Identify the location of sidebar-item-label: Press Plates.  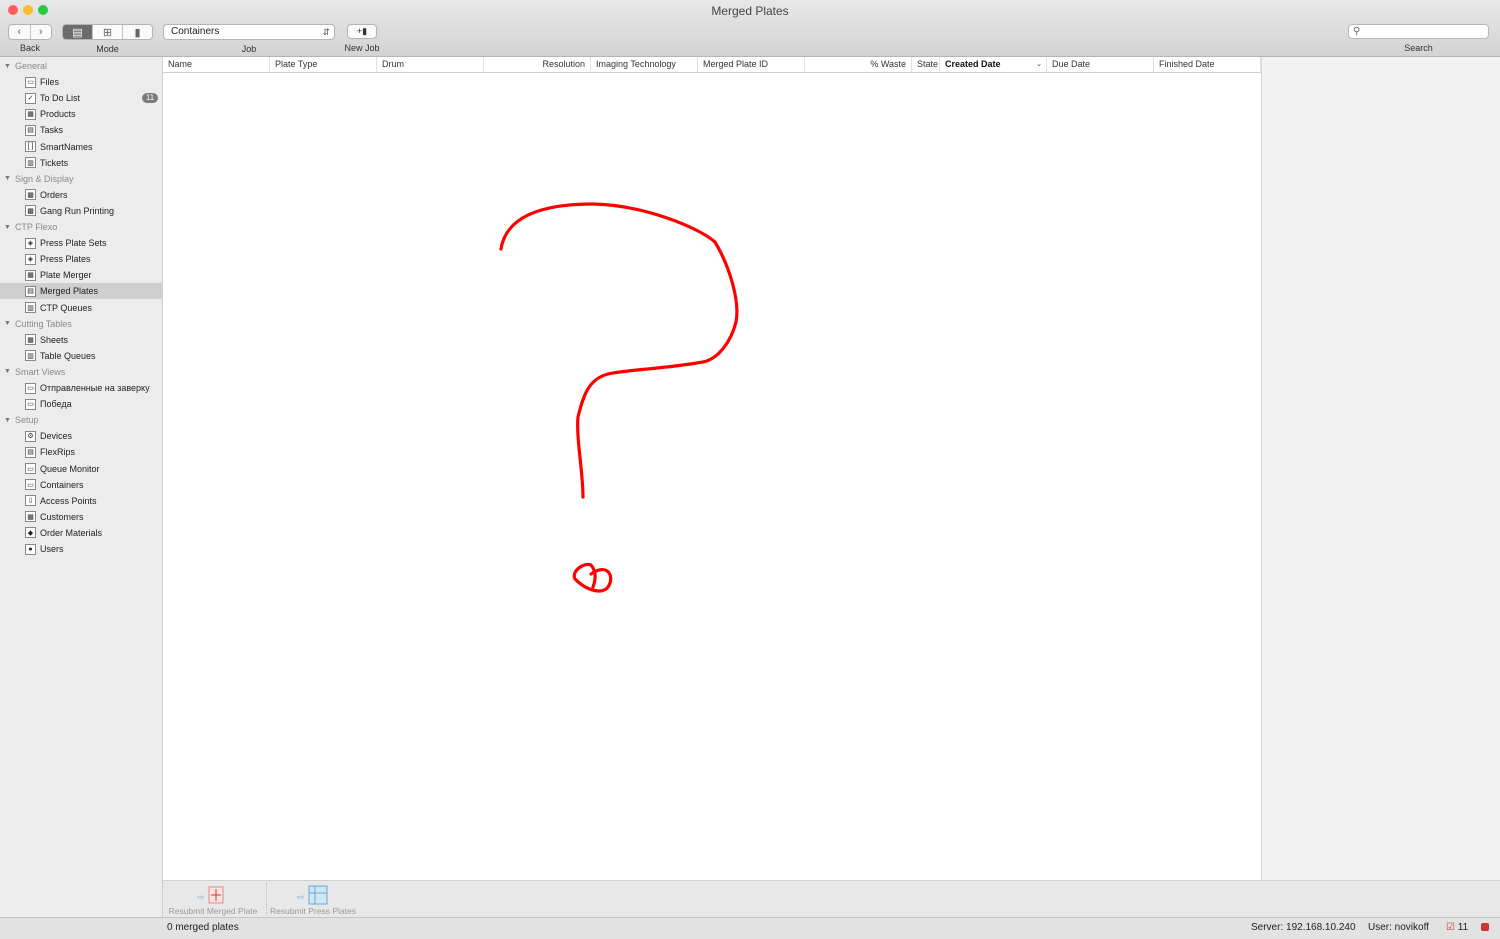
(65, 259).